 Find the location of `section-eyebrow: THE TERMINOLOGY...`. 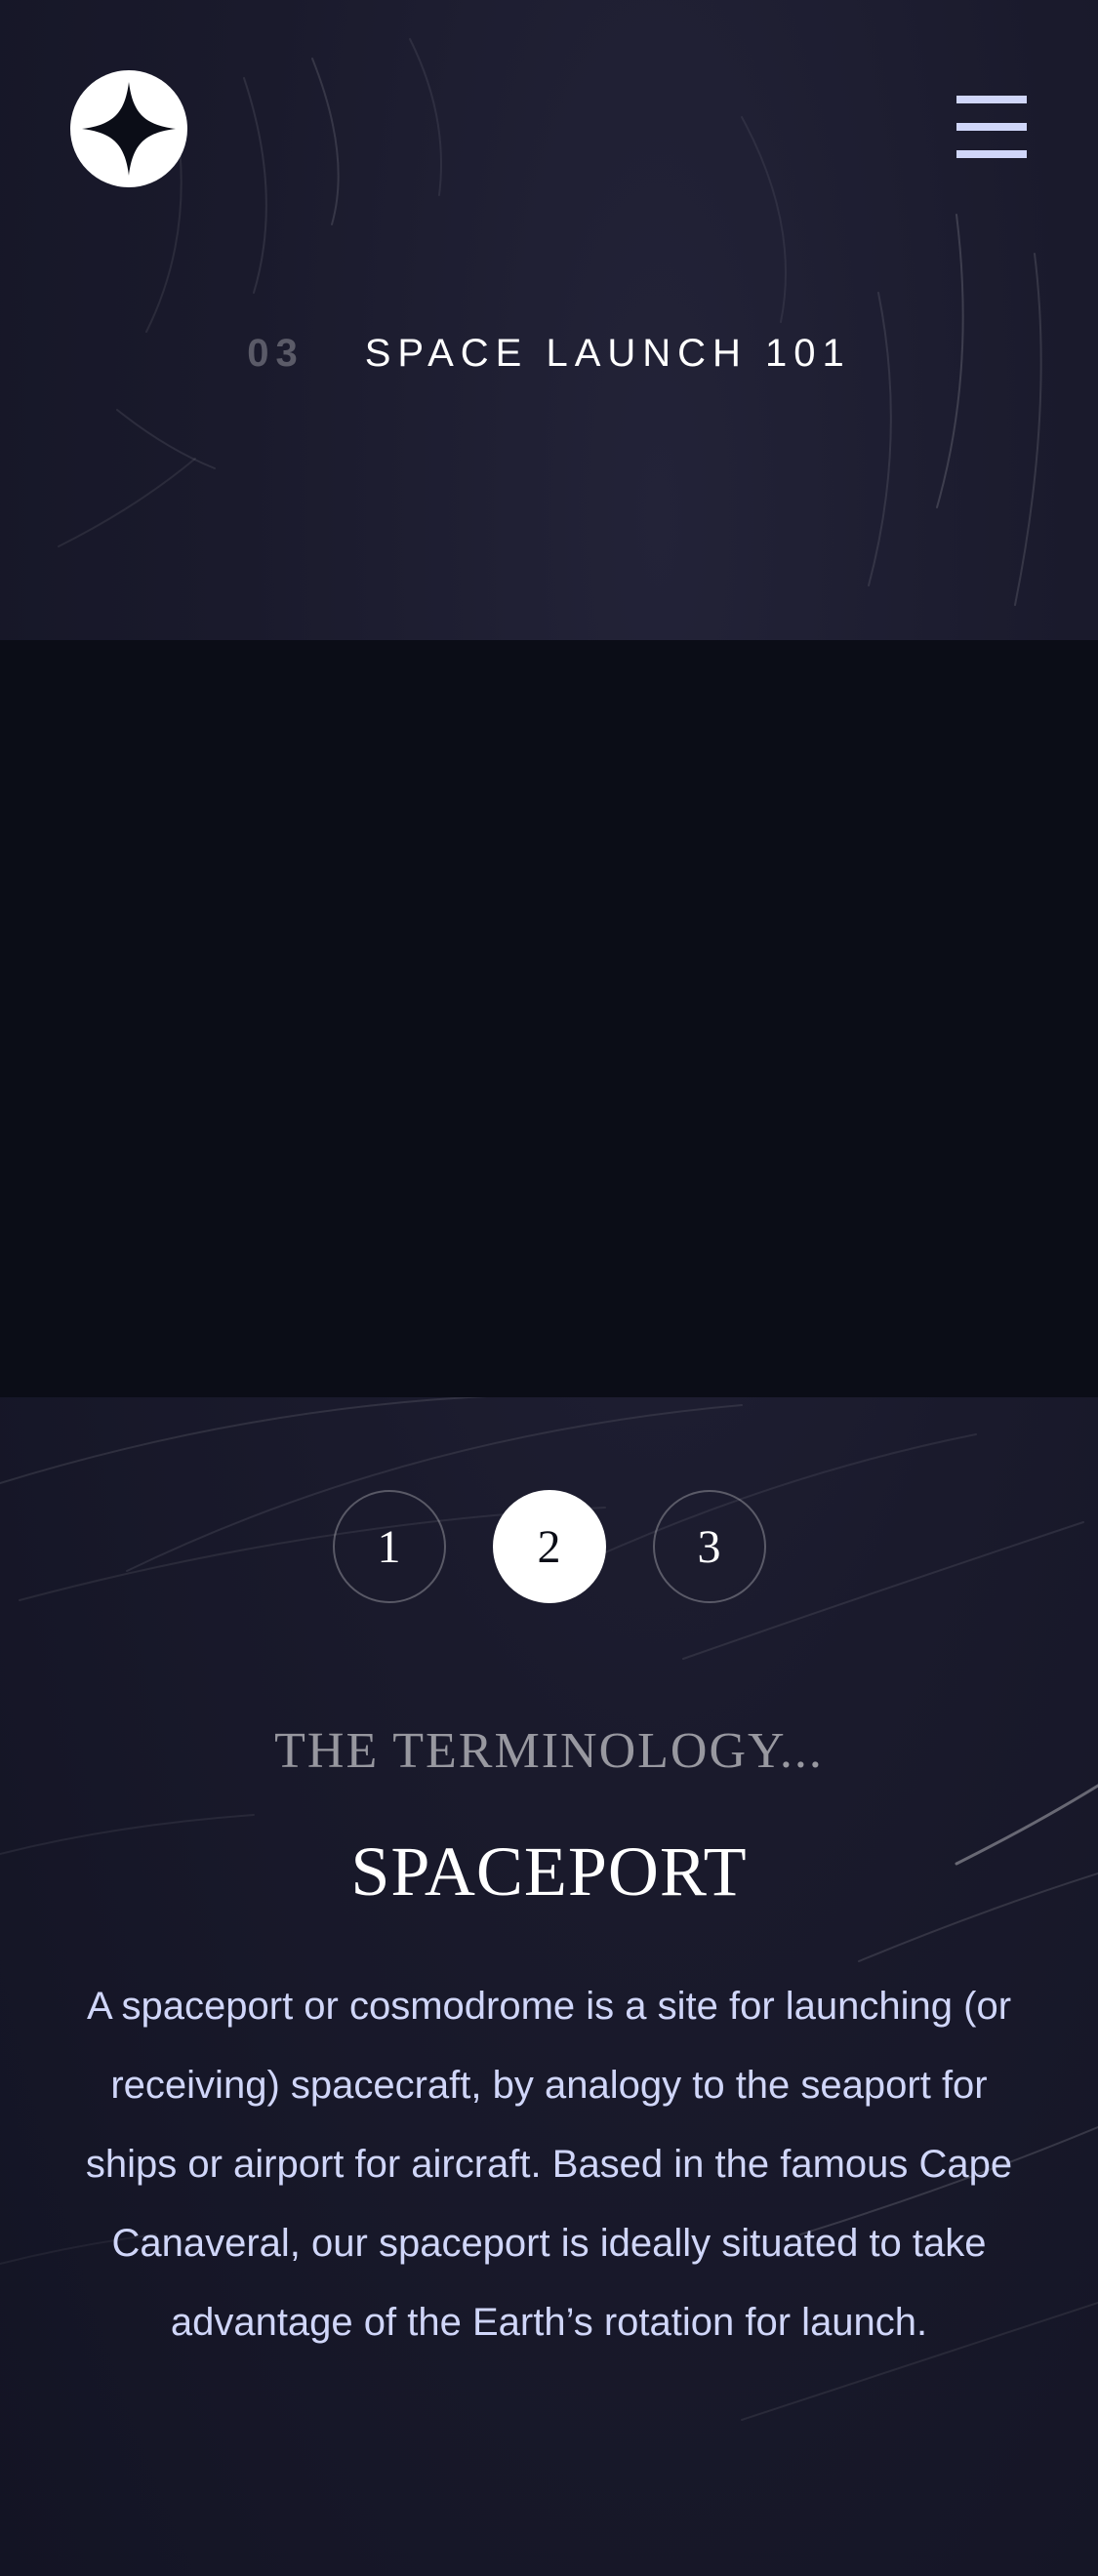

section-eyebrow: THE TERMINOLOGY... is located at coordinates (549, 1751).